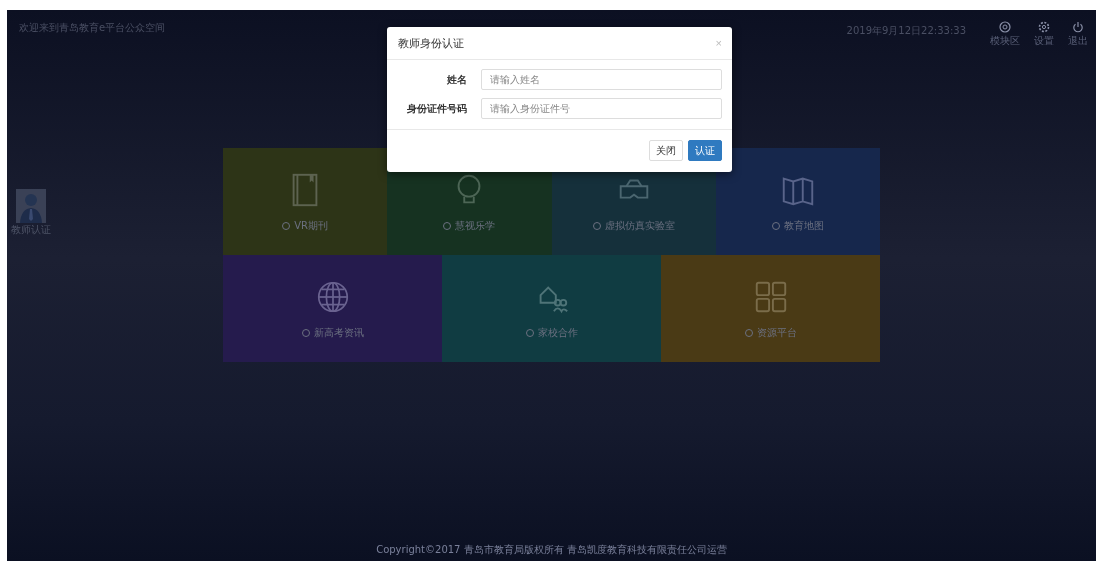 The image size is (1103, 561). What do you see at coordinates (1044, 34) in the screenshot?
I see `header-action: 设置` at bounding box center [1044, 34].